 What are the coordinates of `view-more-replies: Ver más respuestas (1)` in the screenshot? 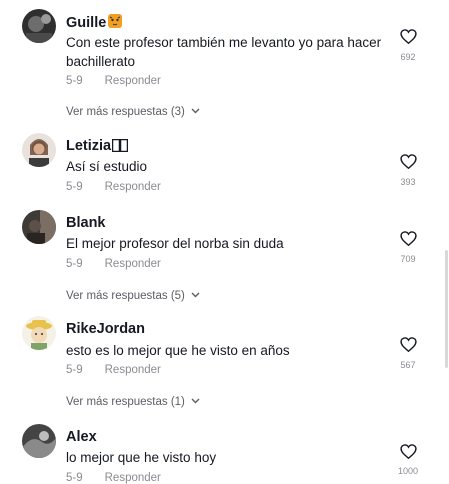 It's located at (133, 401).